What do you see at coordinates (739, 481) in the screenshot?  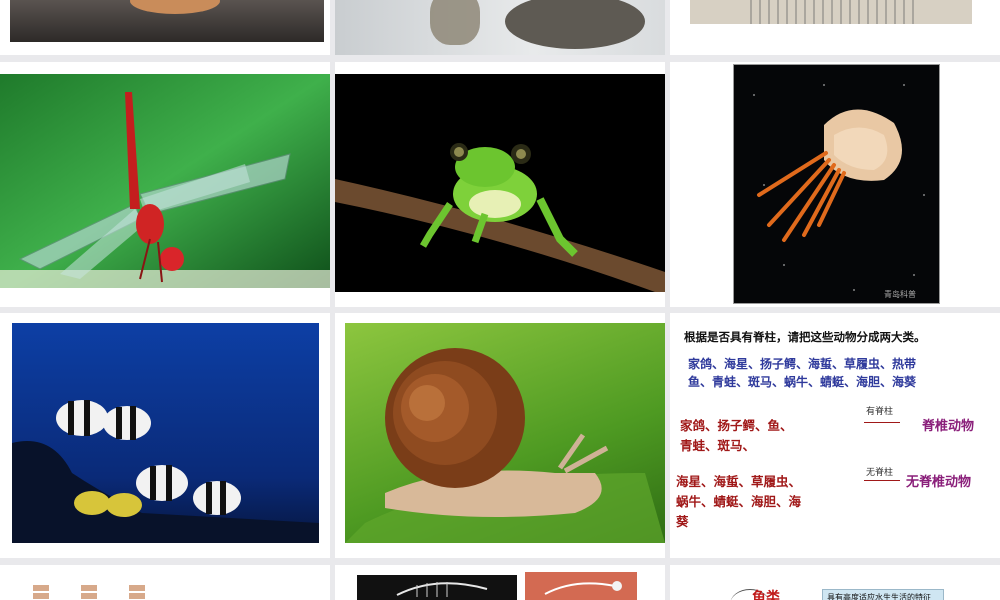 I see `invertebrate-group-line1: 海星、海蜇、草履虫、` at bounding box center [739, 481].